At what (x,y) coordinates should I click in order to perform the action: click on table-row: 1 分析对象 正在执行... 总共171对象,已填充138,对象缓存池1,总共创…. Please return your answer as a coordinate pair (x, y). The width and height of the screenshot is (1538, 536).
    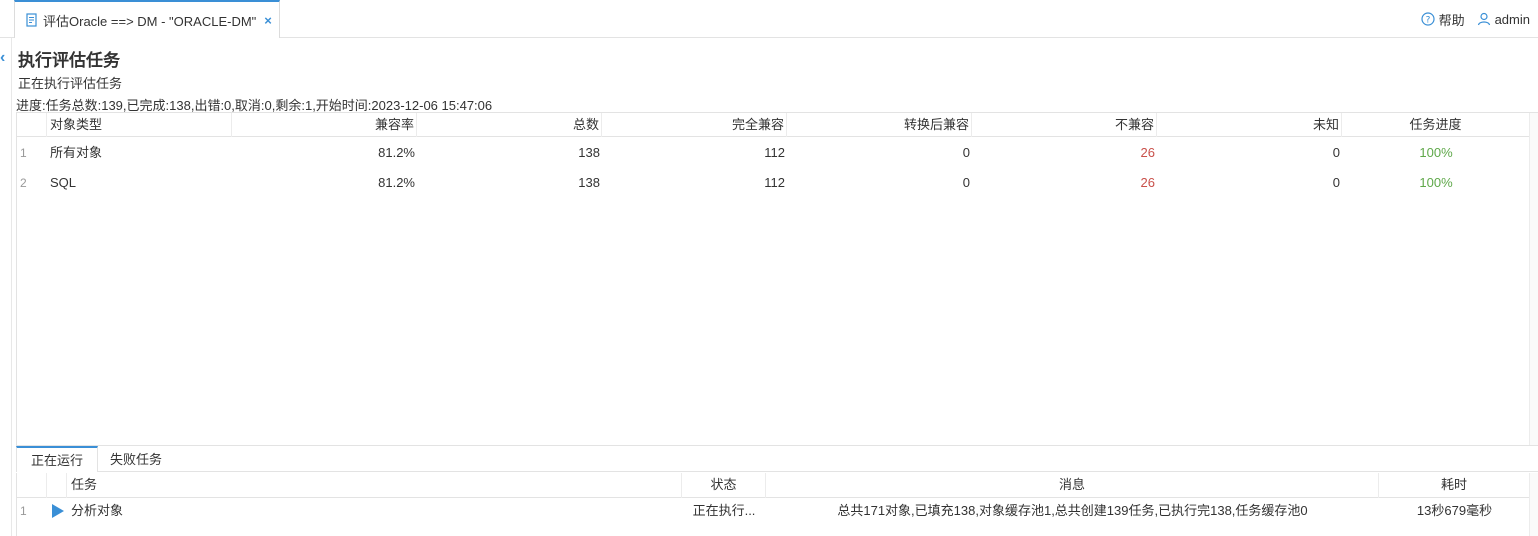
    Looking at the image, I should click on (773, 511).